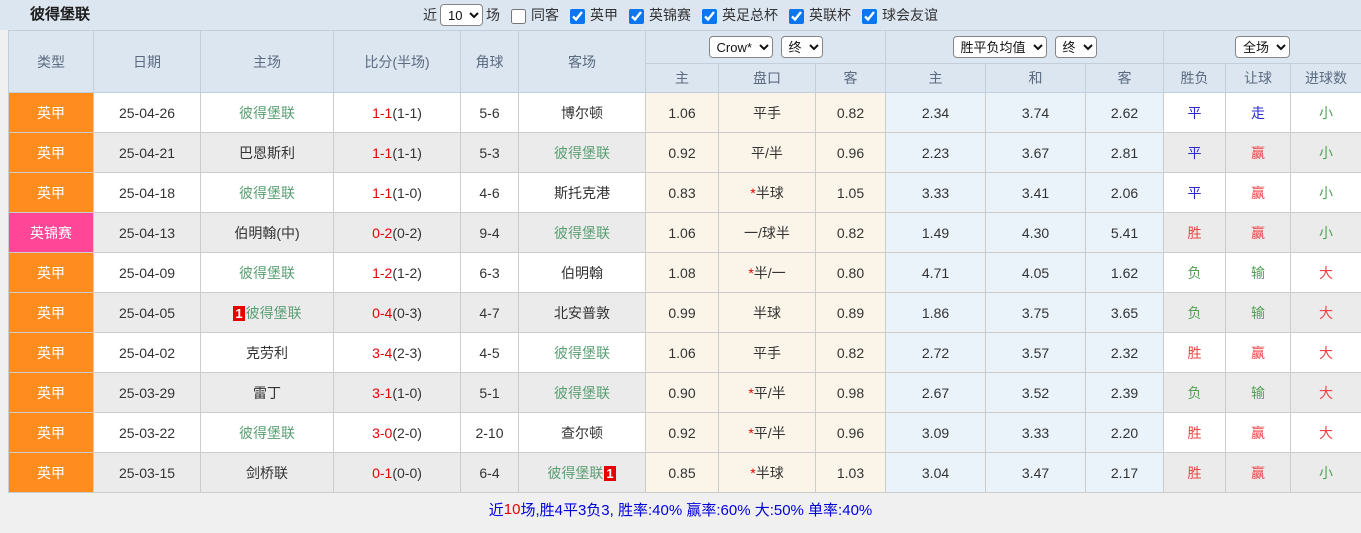  Describe the element at coordinates (830, 15) in the screenshot. I see `filter-label-4: 英联杯` at that location.